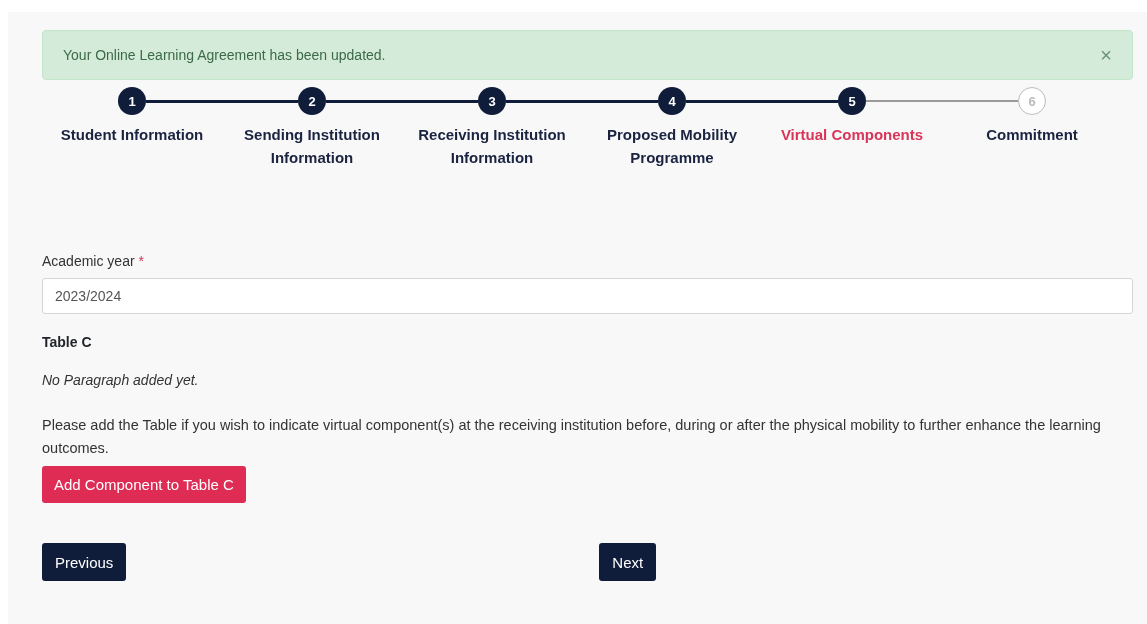 The image size is (1147, 624). I want to click on add-component-button: Add Component to Table C, so click(144, 484).